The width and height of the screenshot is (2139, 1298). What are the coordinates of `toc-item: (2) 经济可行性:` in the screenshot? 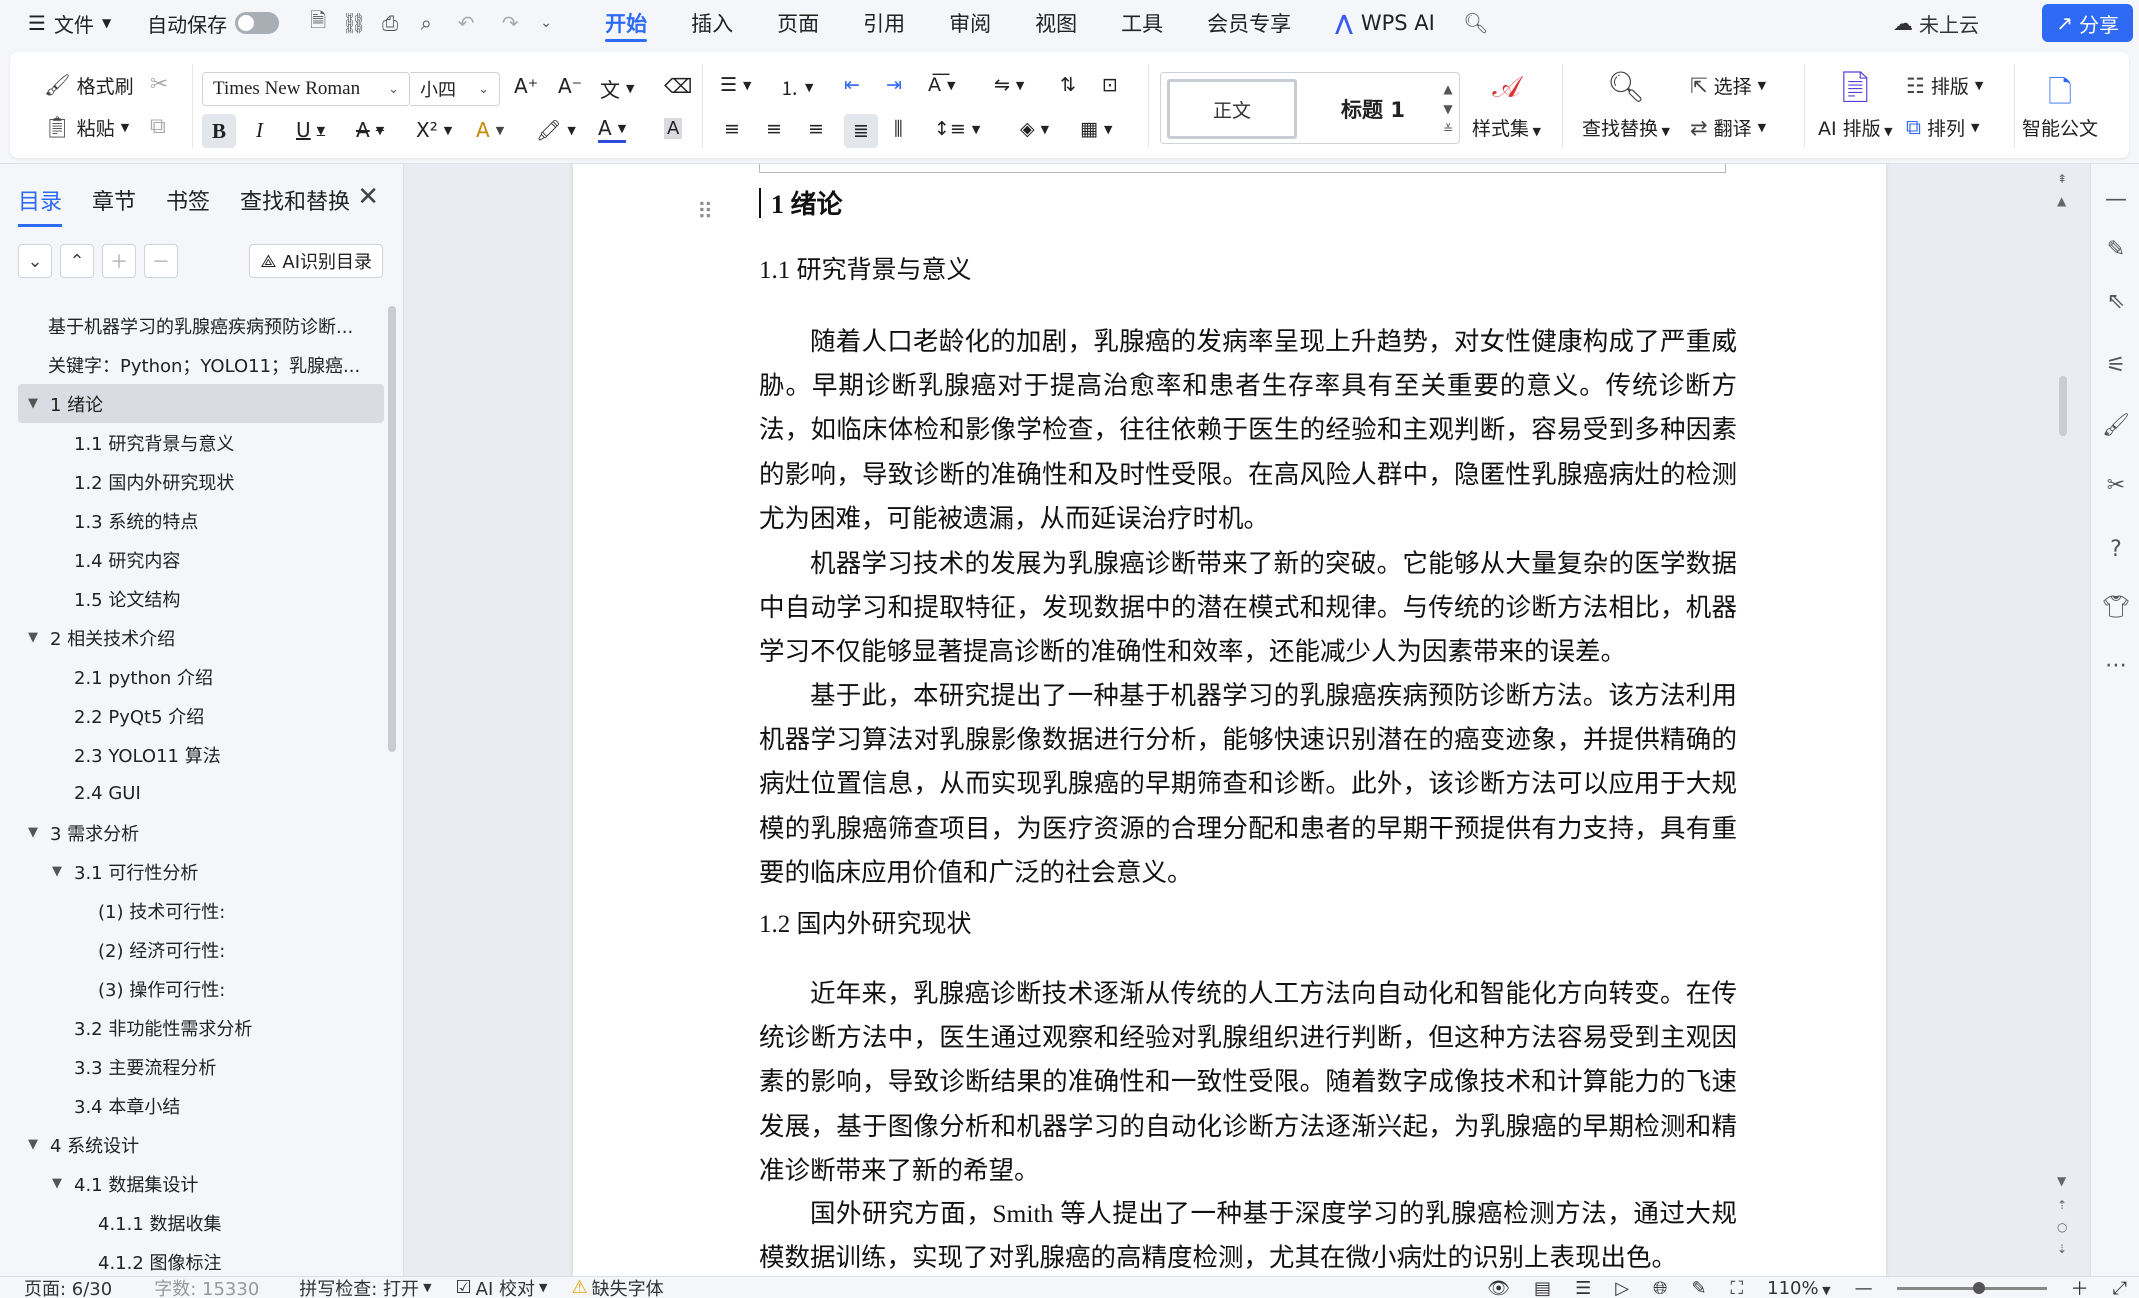 It's located at (201, 949).